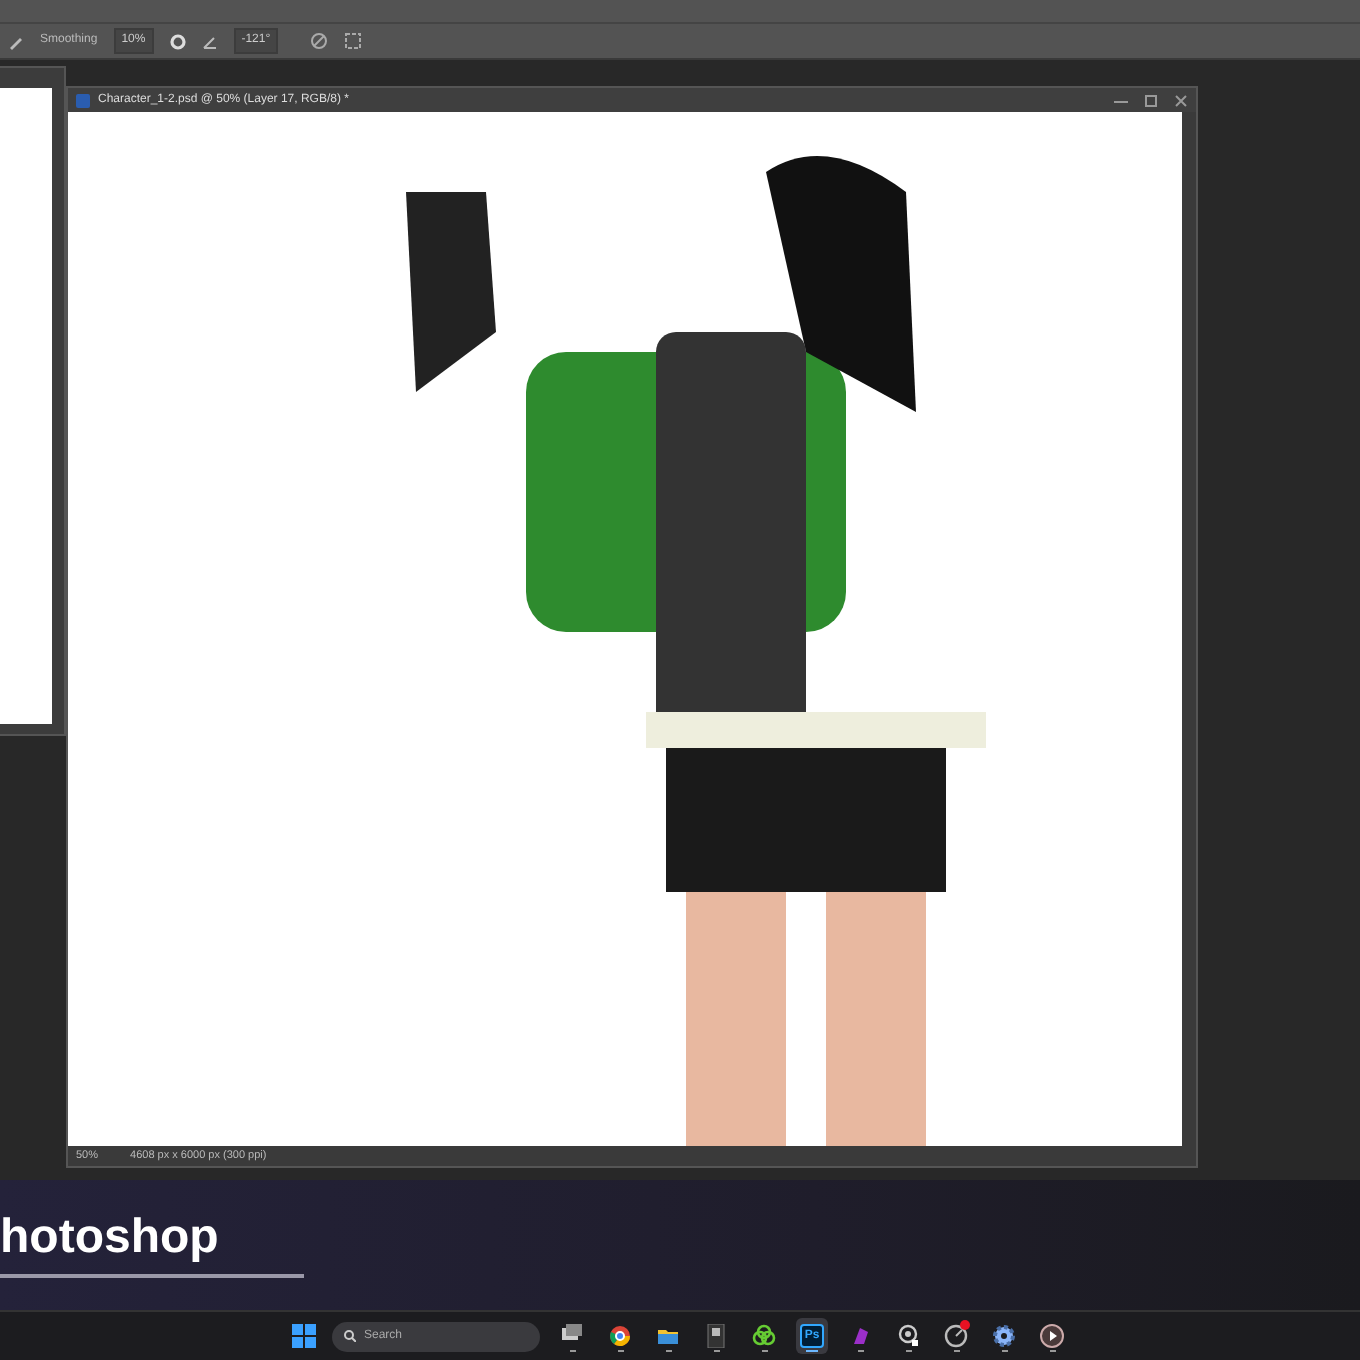  What do you see at coordinates (16, 41) in the screenshot?
I see `brush-icon` at bounding box center [16, 41].